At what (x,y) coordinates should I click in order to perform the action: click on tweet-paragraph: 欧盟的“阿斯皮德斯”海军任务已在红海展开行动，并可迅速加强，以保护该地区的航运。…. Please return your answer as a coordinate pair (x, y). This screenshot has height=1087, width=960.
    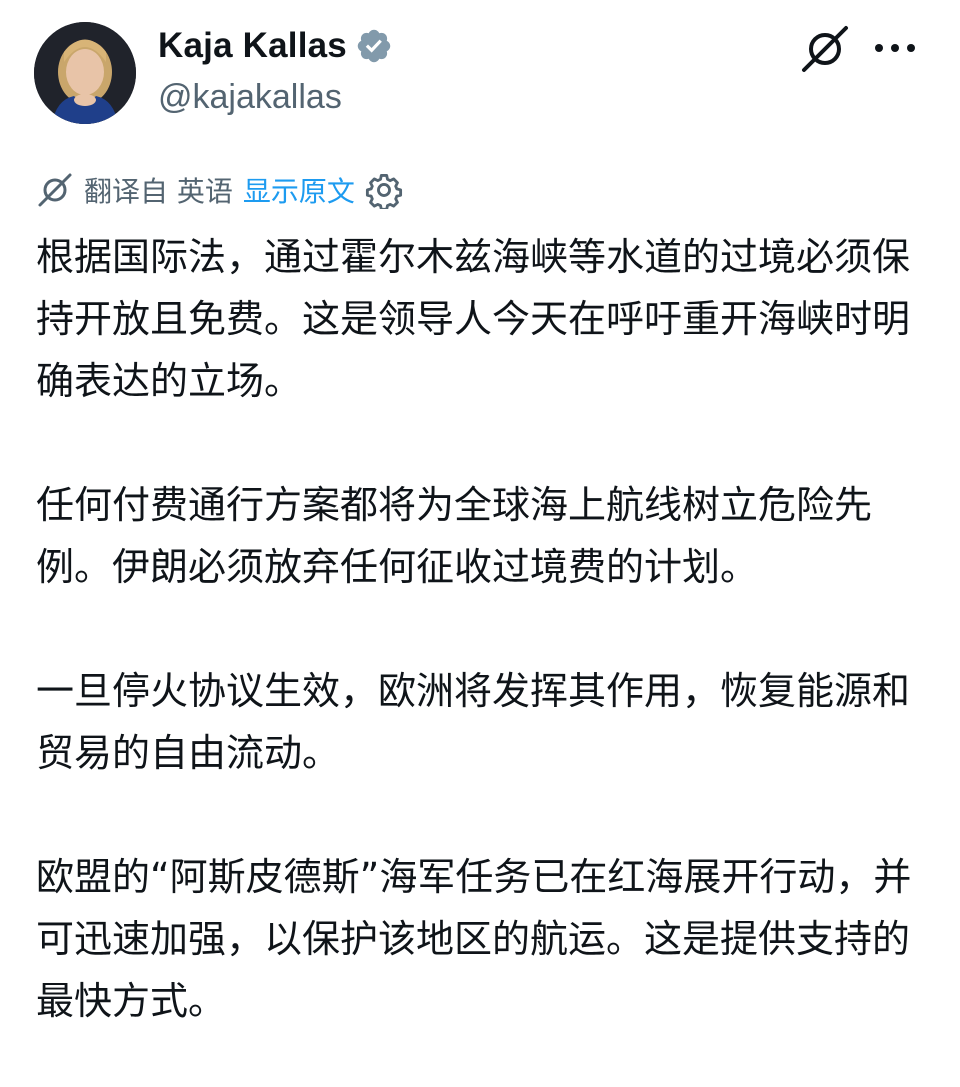
    Looking at the image, I should click on (474, 939).